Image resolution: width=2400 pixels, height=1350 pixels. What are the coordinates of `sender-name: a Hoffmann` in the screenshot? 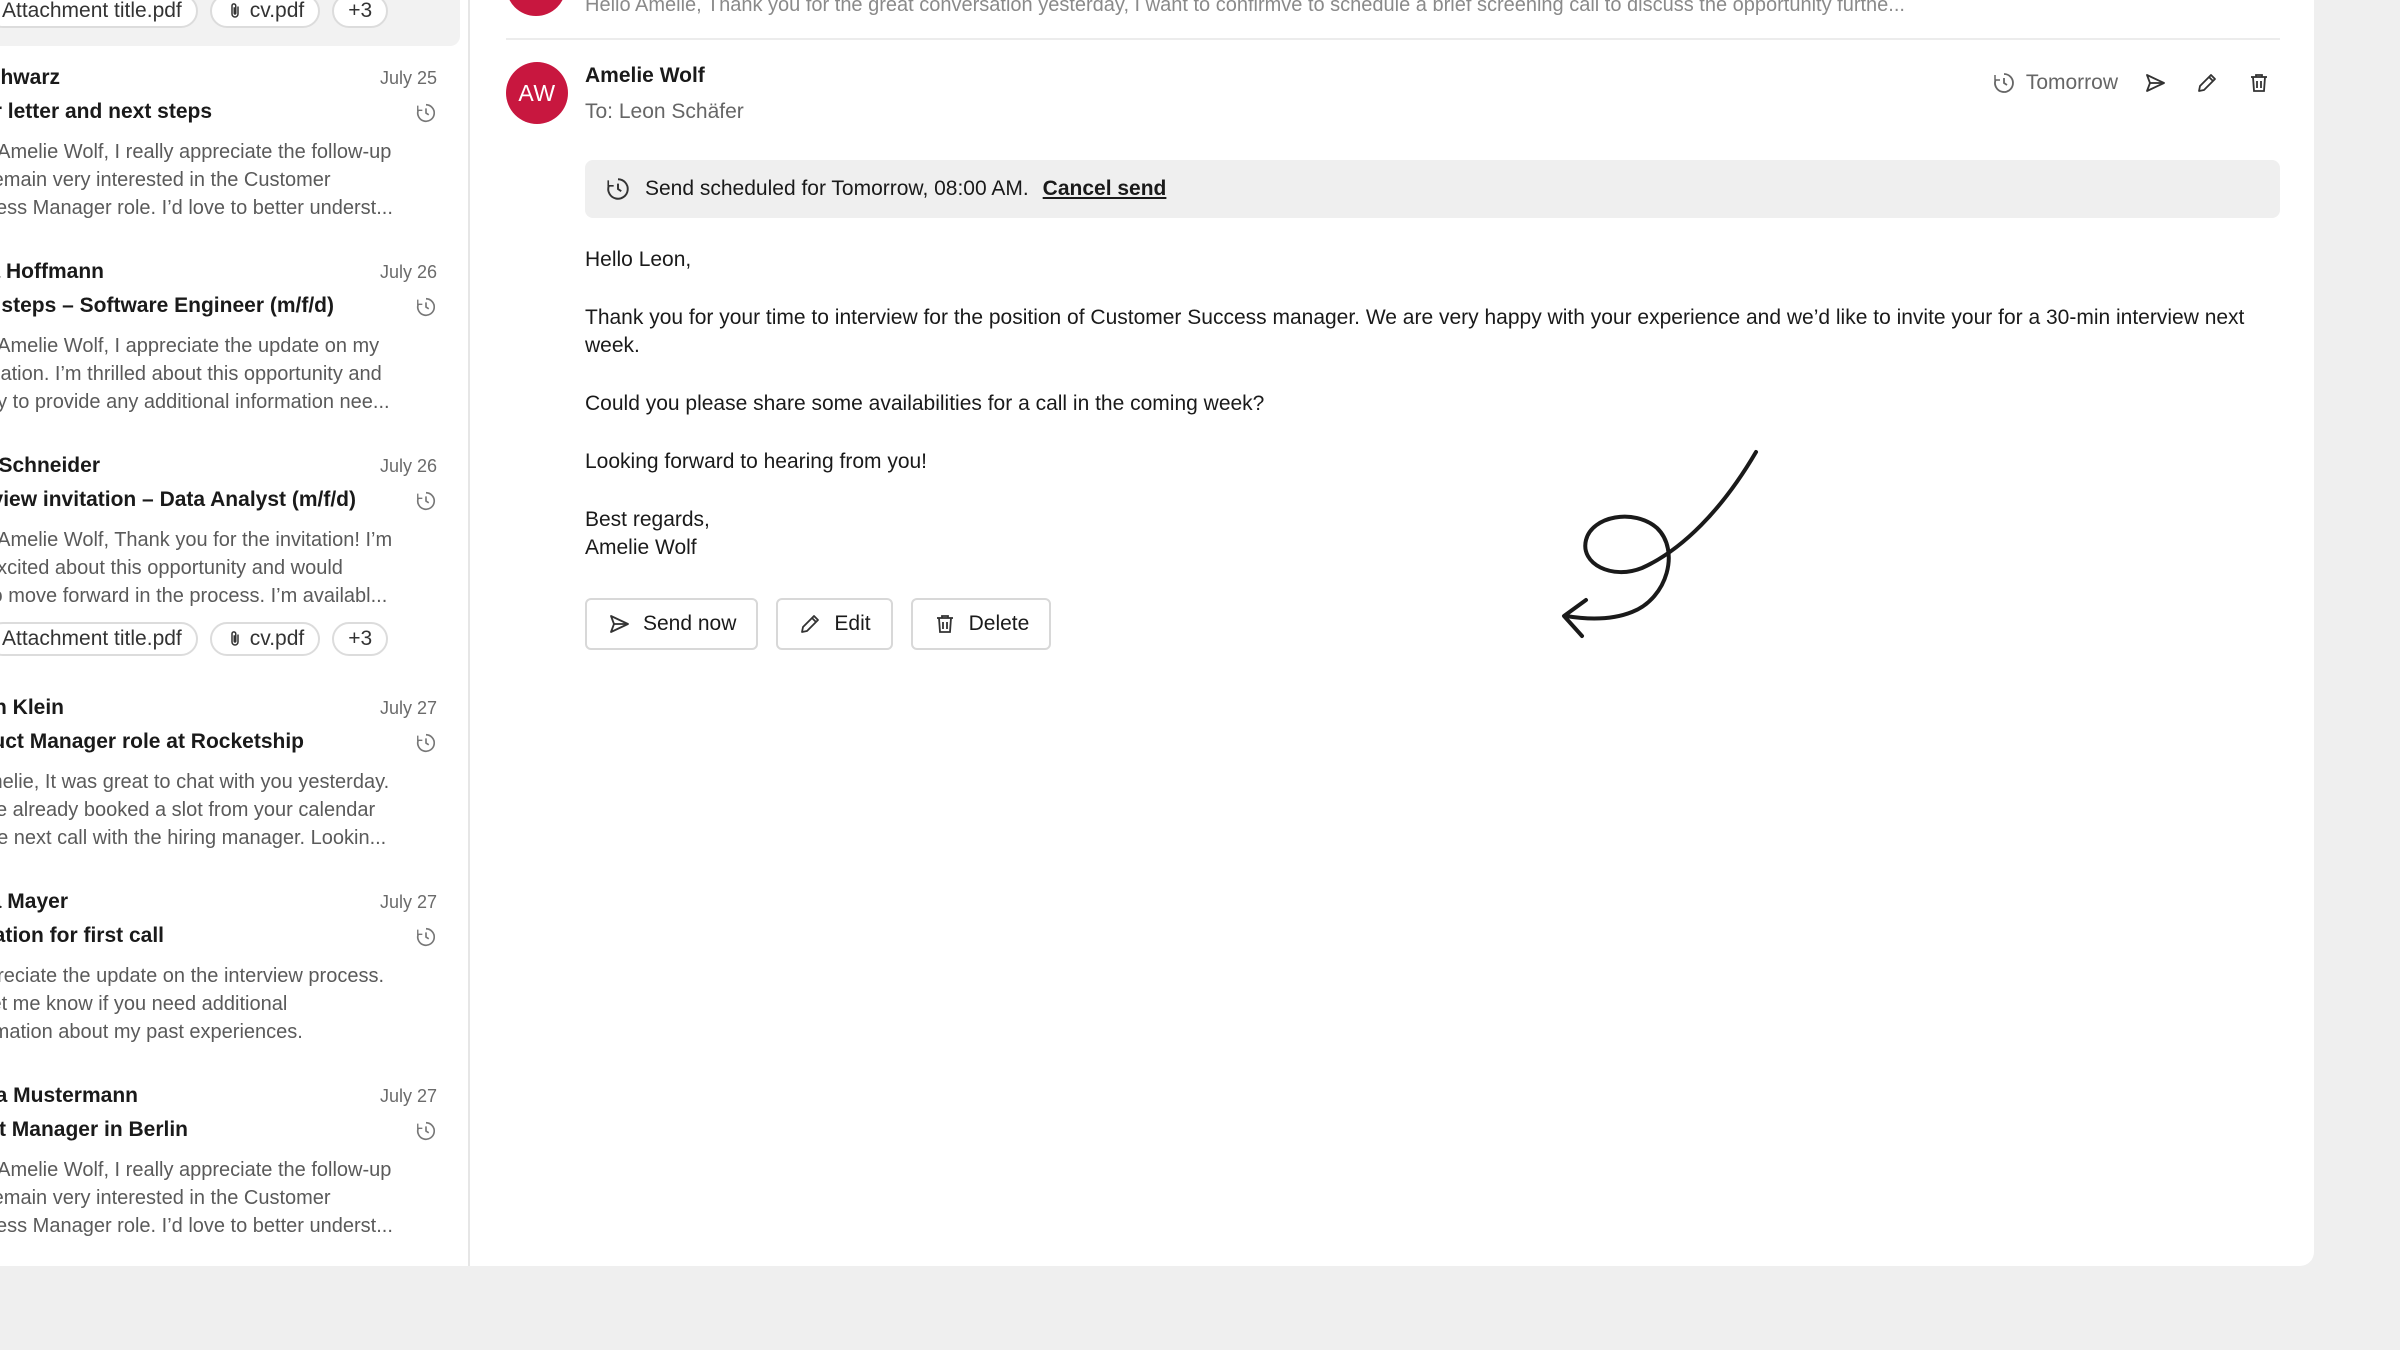 It's located at (52, 271).